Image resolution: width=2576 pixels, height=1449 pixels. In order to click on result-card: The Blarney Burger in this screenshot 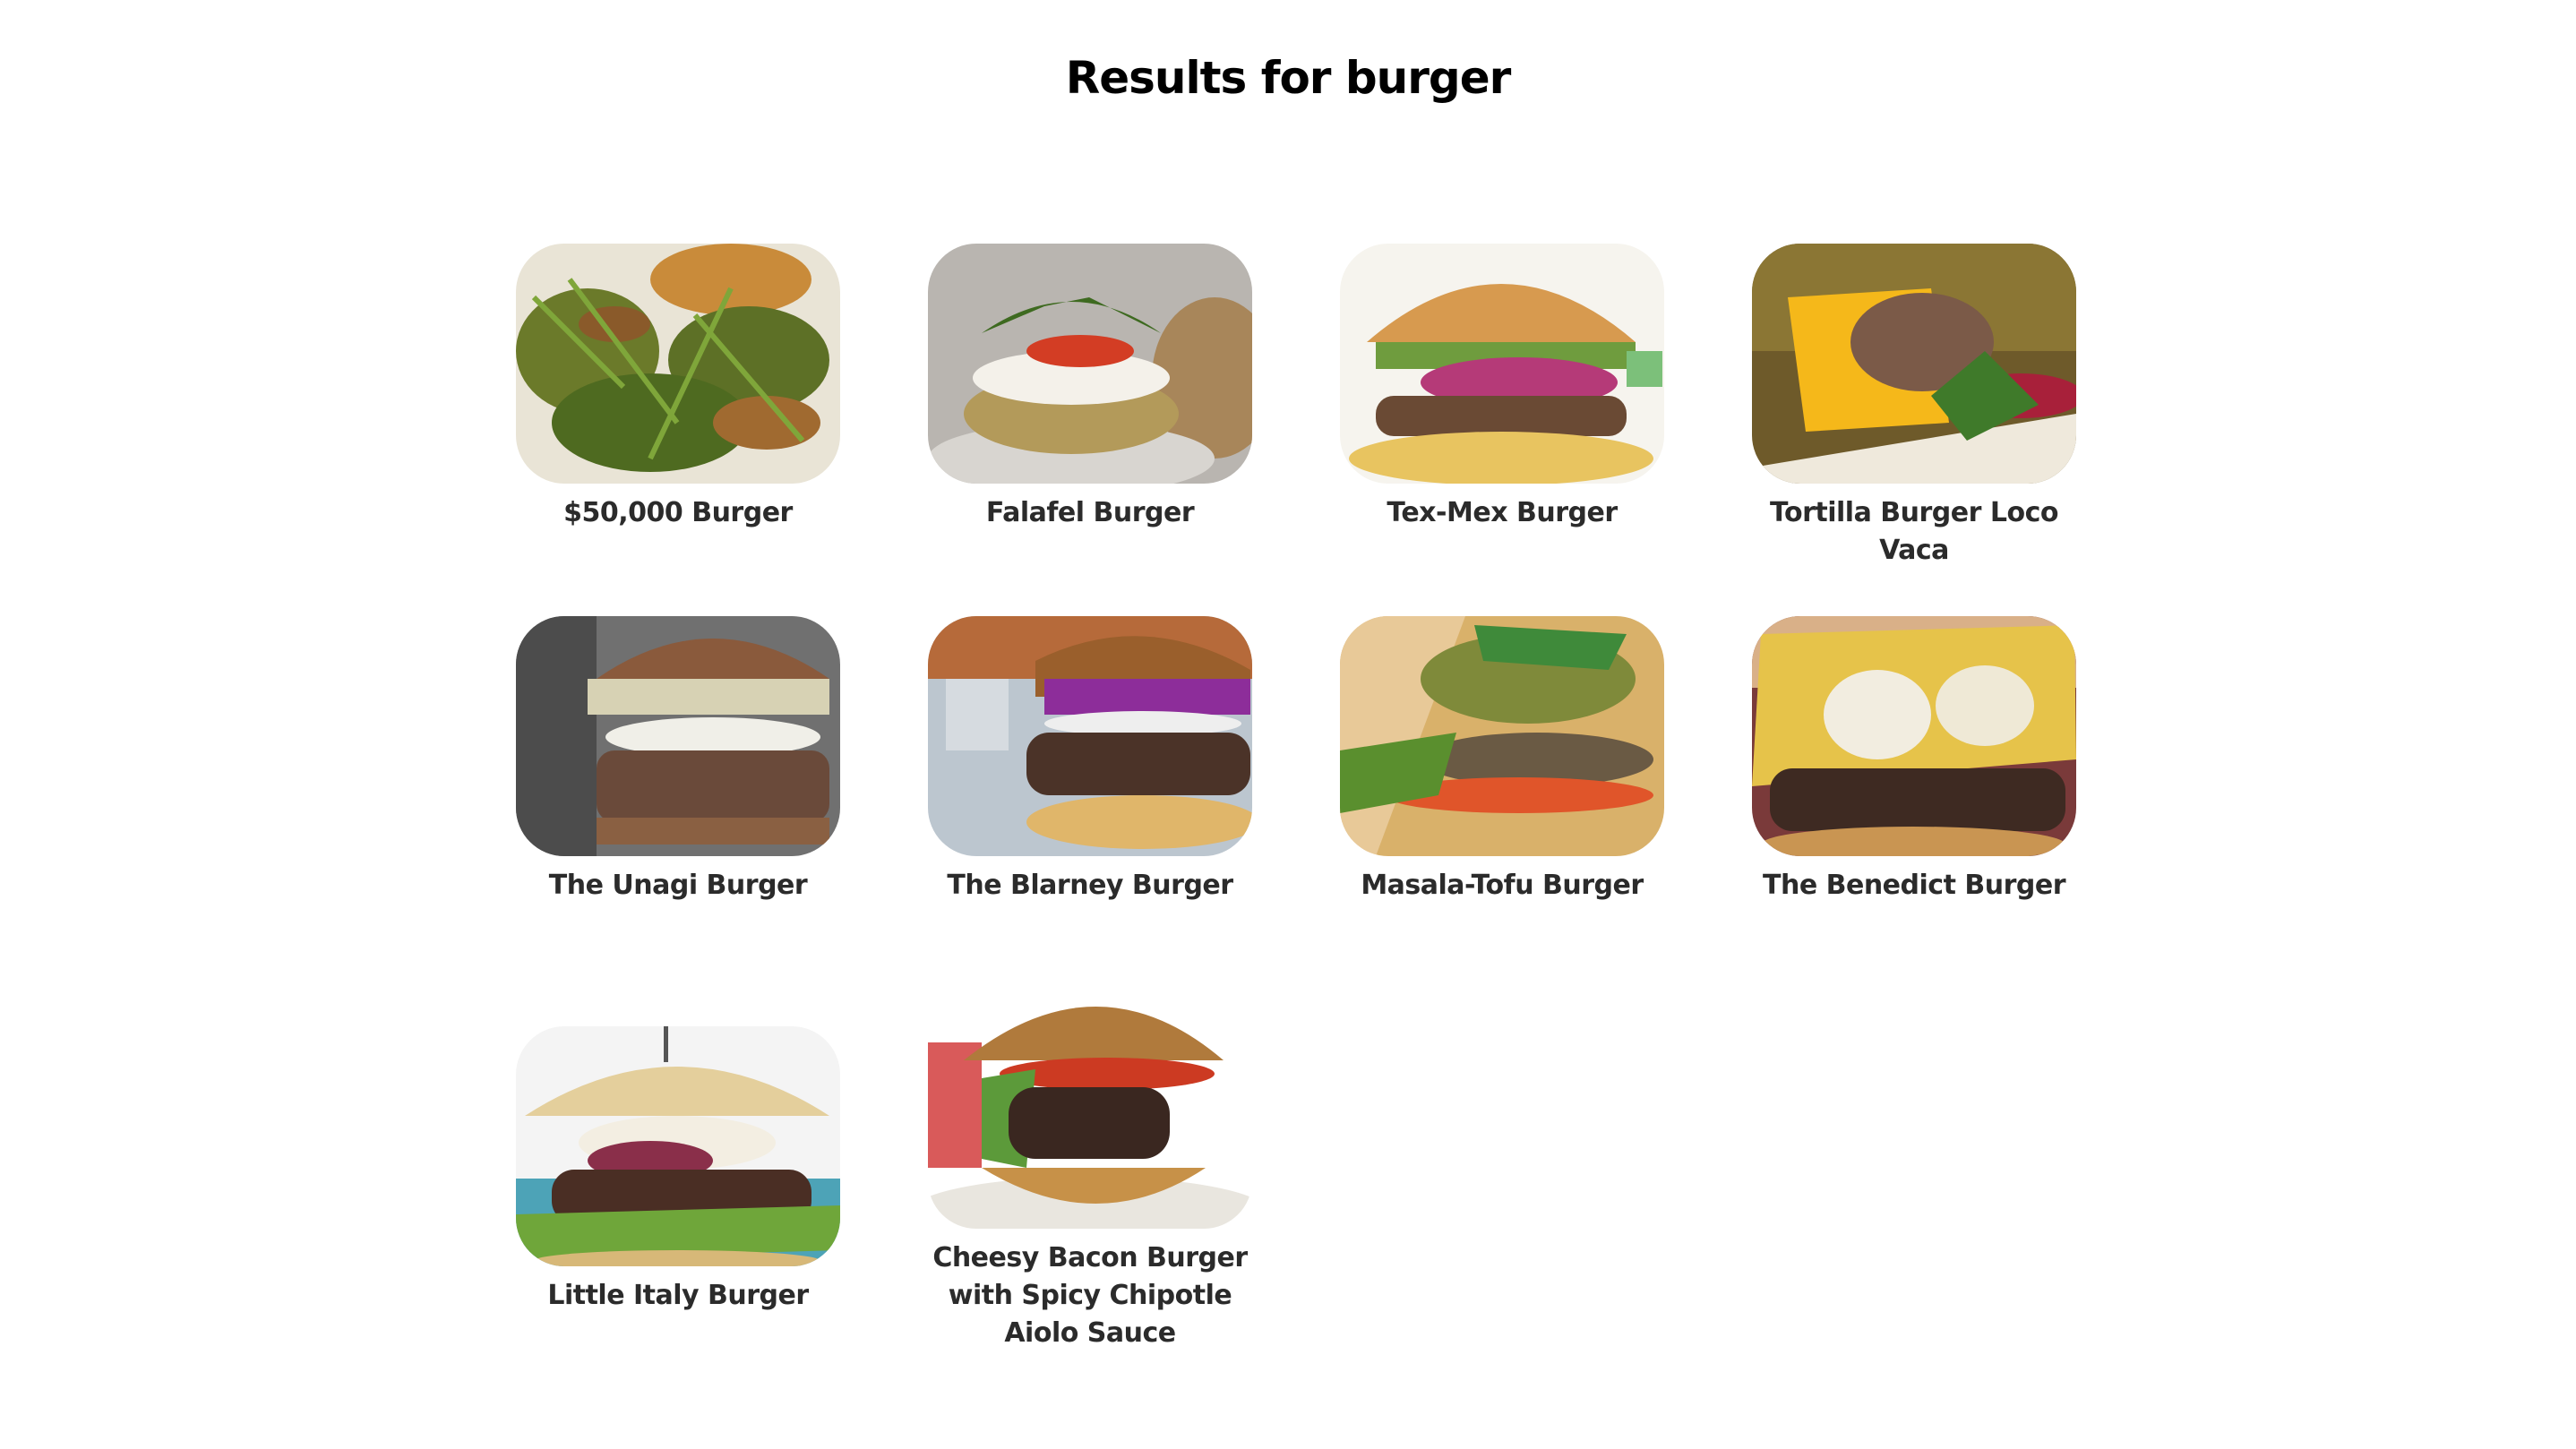, I will do `click(1090, 802)`.